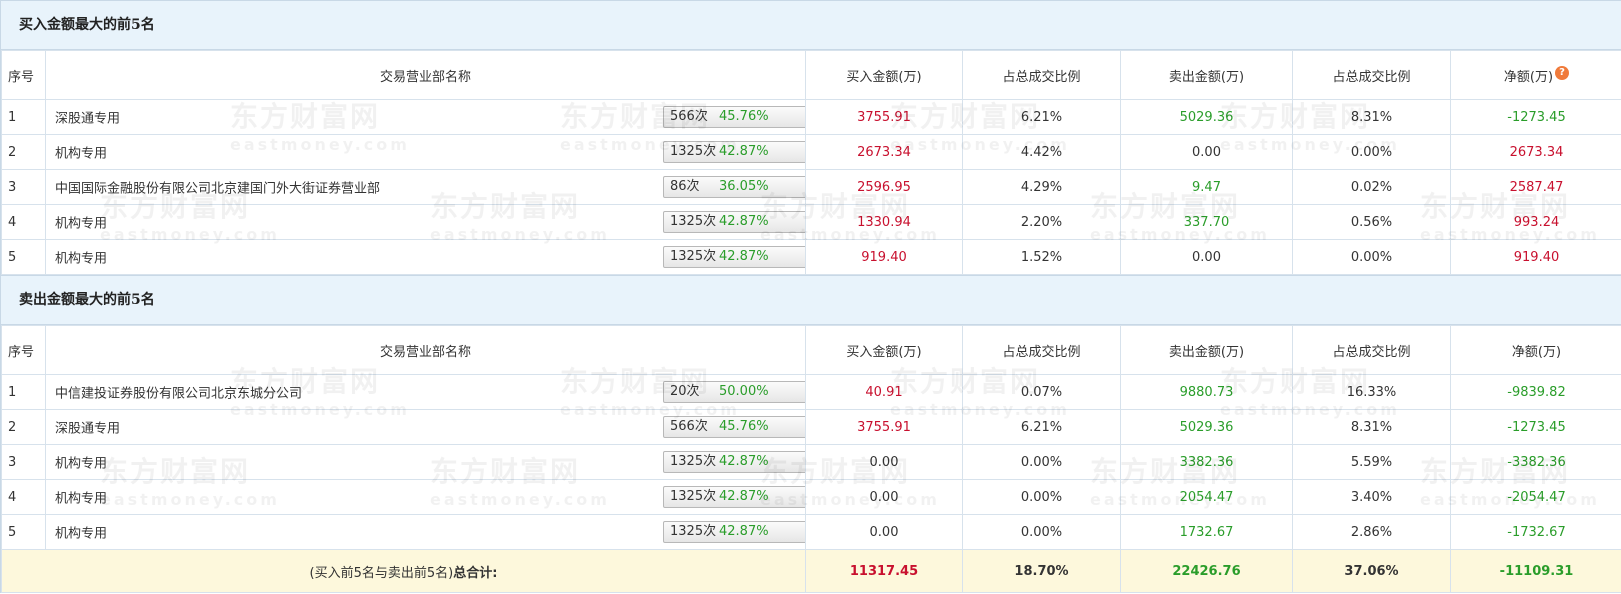 This screenshot has height=594, width=1621. Describe the element at coordinates (1371, 187) in the screenshot. I see `sell-ratio: 0.02%` at that location.